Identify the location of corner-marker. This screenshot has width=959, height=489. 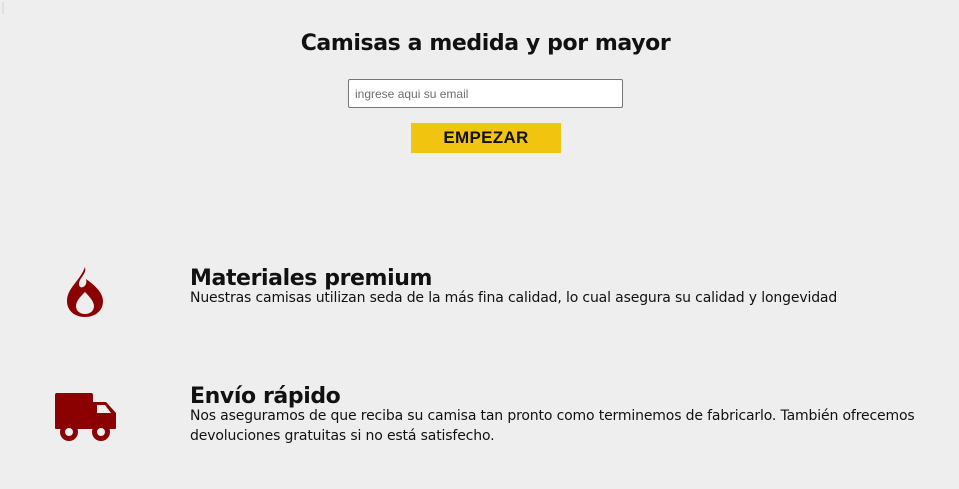
(3, 8).